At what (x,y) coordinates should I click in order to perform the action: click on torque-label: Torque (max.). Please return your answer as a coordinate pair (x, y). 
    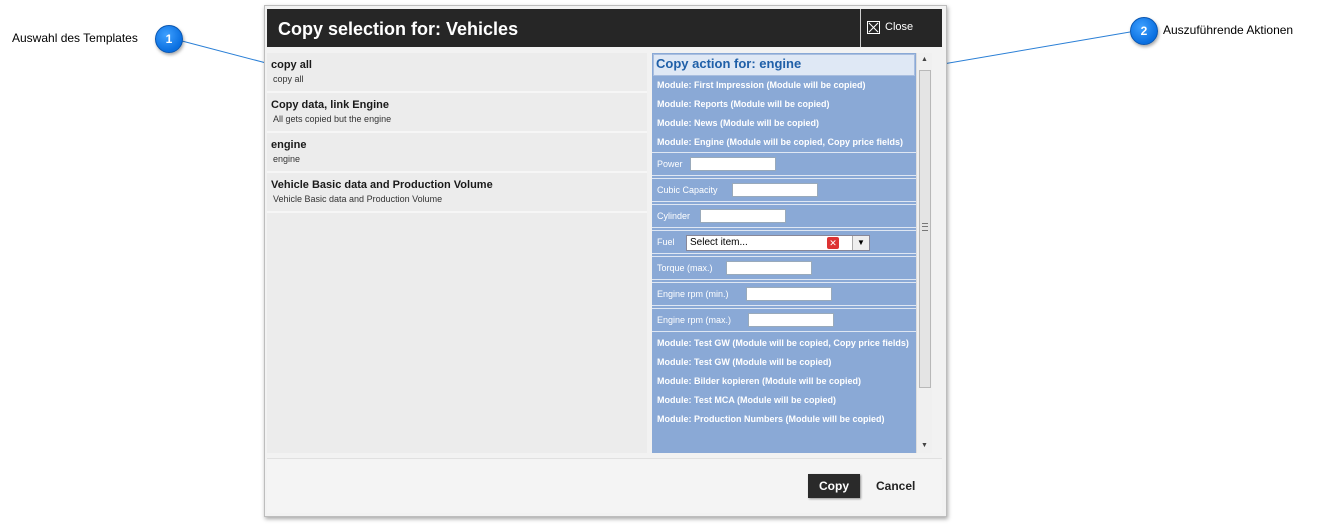
    Looking at the image, I should click on (685, 268).